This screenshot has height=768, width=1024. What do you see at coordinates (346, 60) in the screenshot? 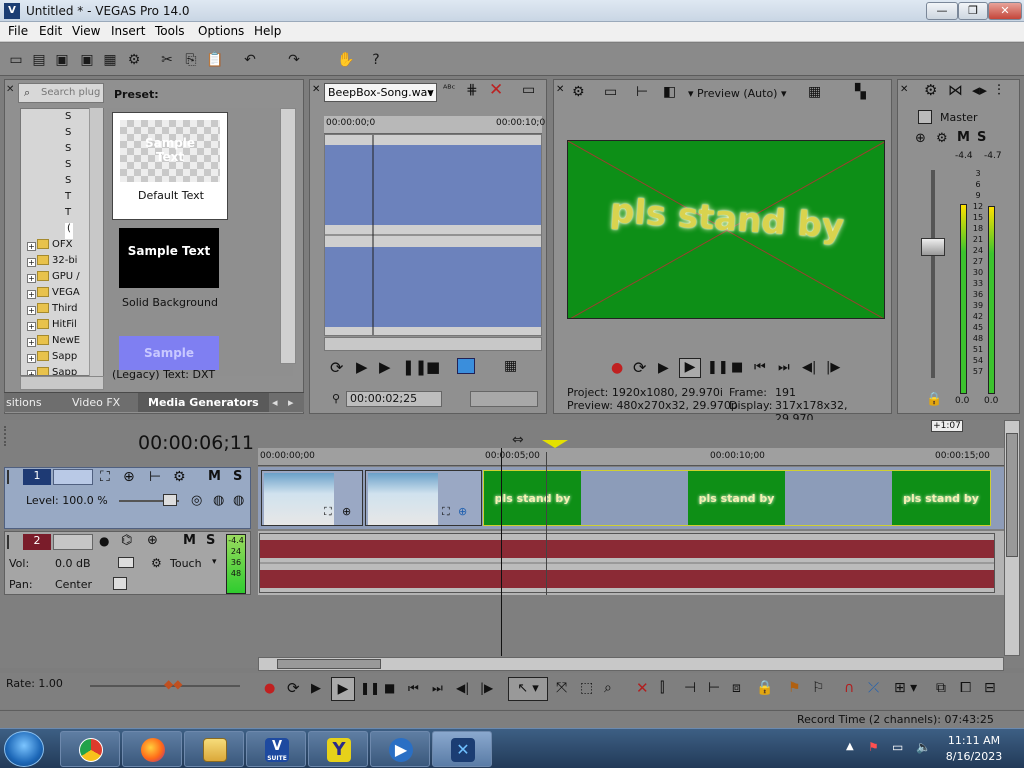
I see `whats-this-icon: ✋` at bounding box center [346, 60].